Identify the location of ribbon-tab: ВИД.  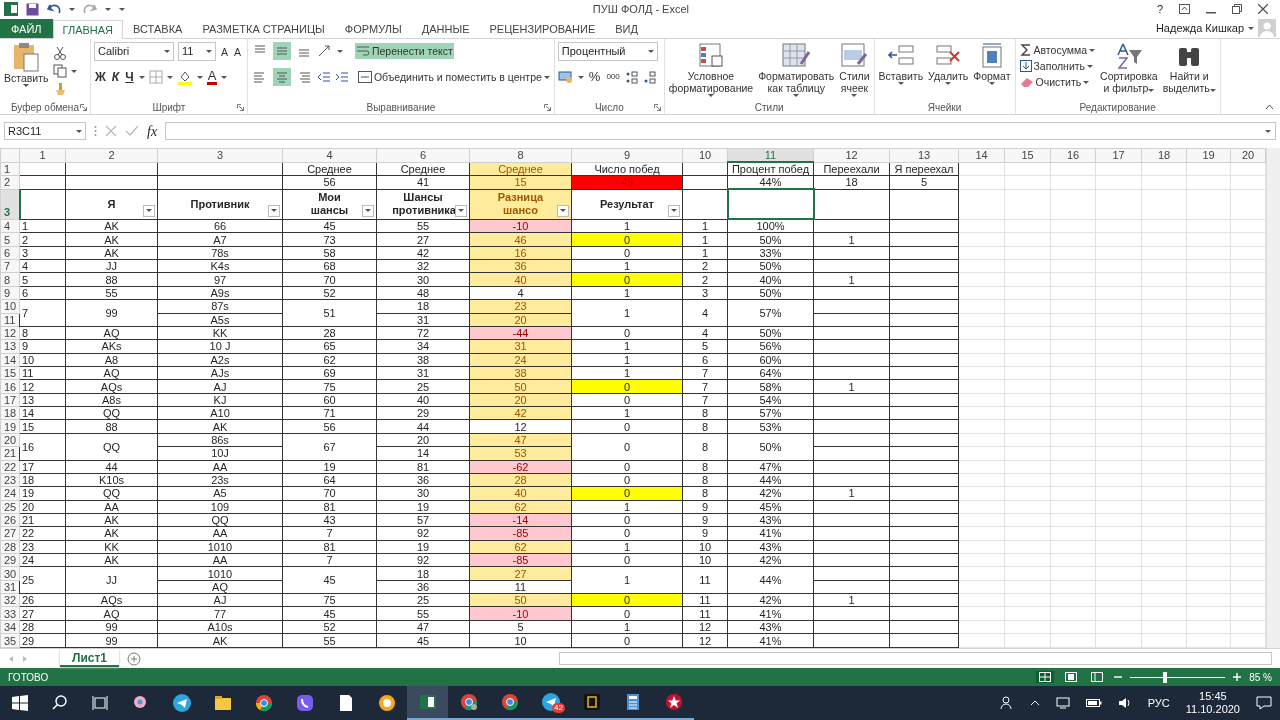
(626, 28).